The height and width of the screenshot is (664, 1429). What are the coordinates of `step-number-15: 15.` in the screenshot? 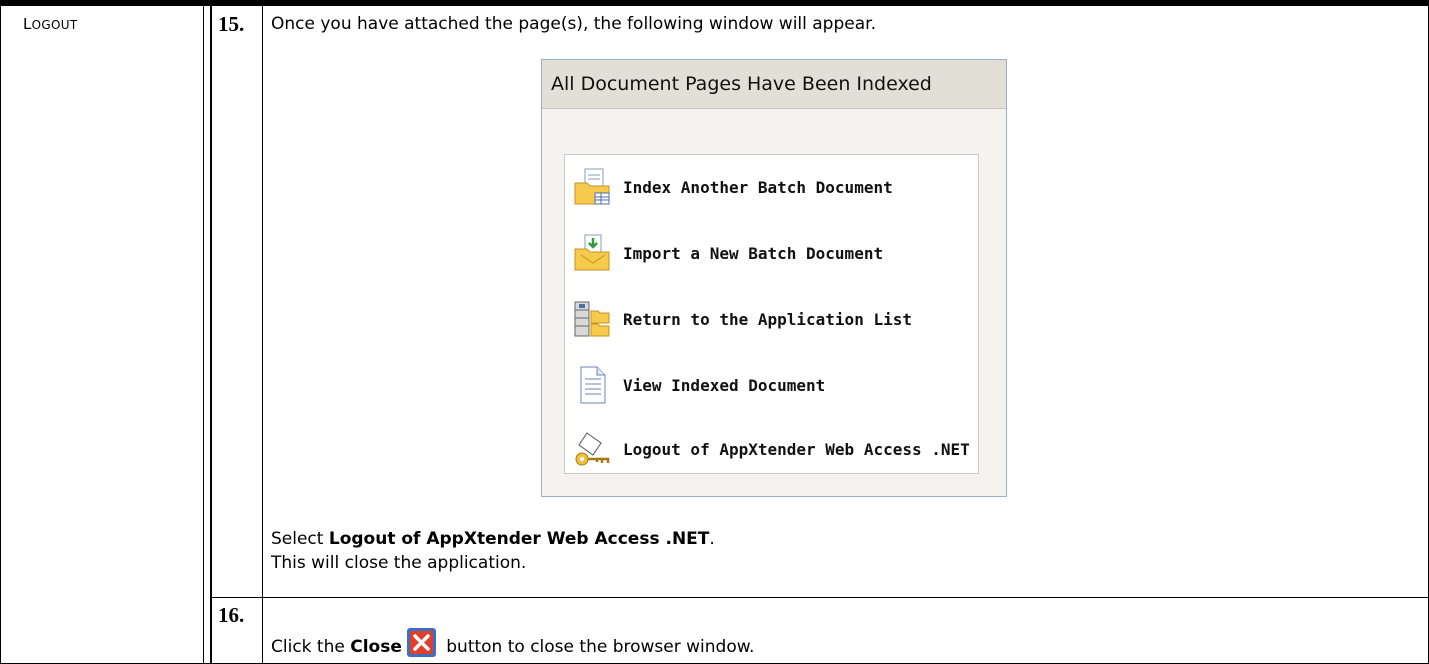 It's located at (231, 24).